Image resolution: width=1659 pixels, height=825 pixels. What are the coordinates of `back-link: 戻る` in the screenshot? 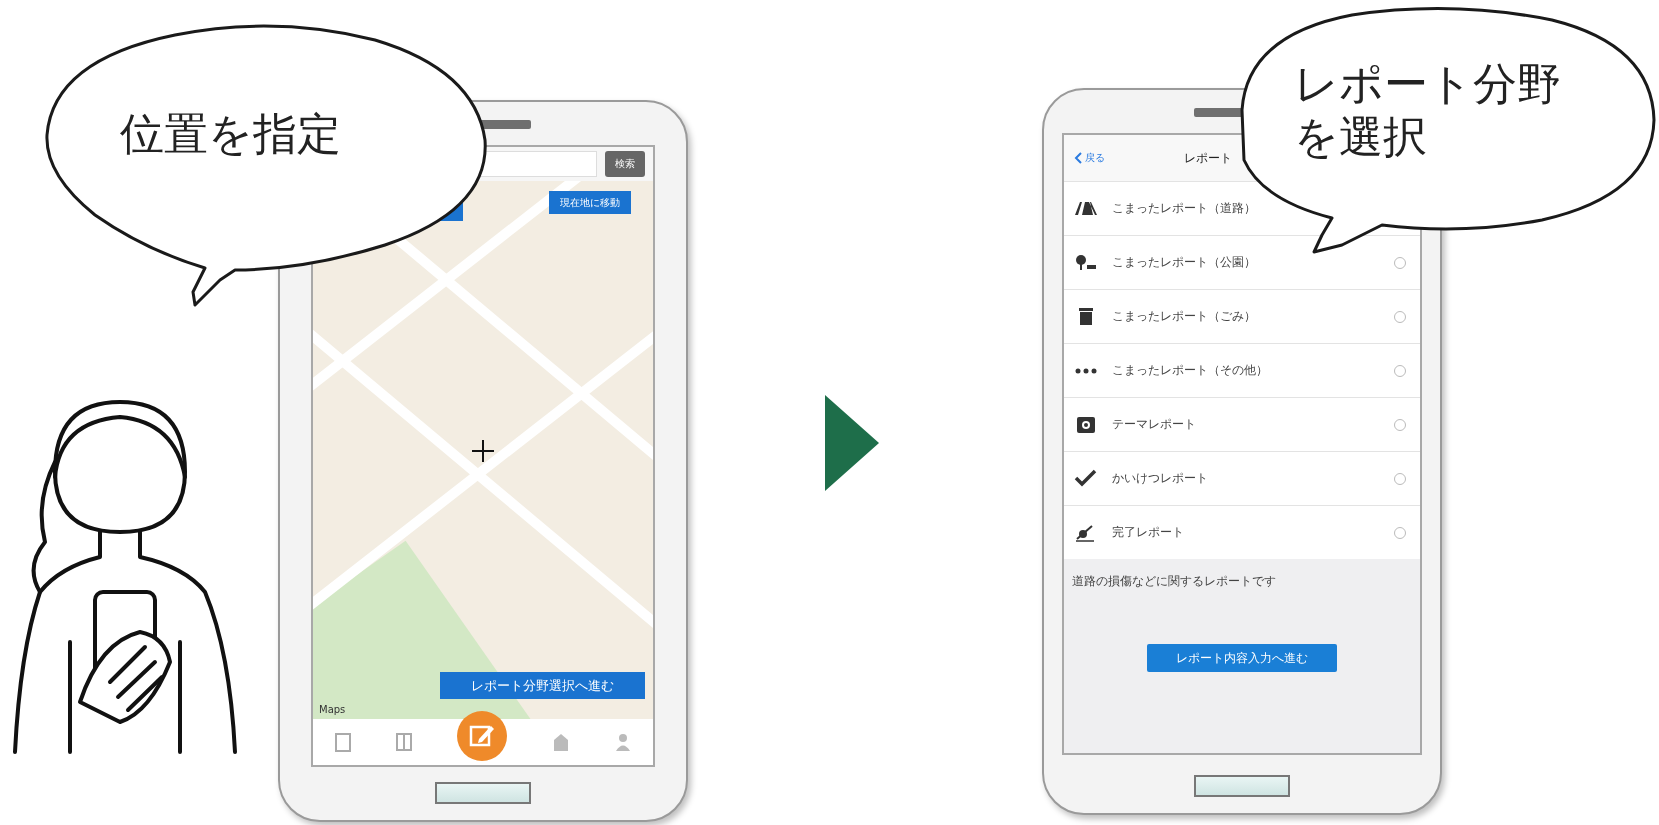 It's located at (1089, 158).